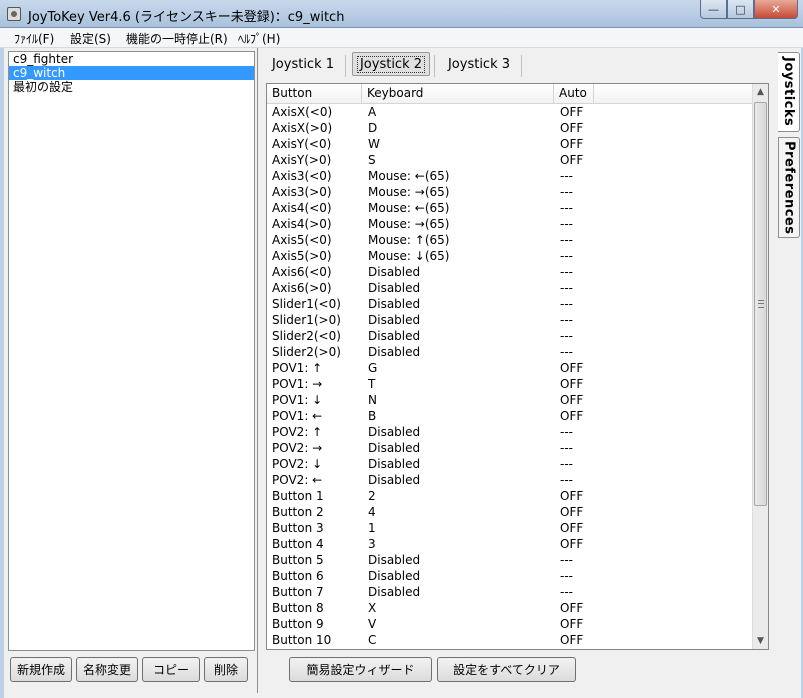 This screenshot has width=803, height=698. Describe the element at coordinates (510, 304) in the screenshot. I see `table-row: Slider1(<0) Disabled ---` at that location.